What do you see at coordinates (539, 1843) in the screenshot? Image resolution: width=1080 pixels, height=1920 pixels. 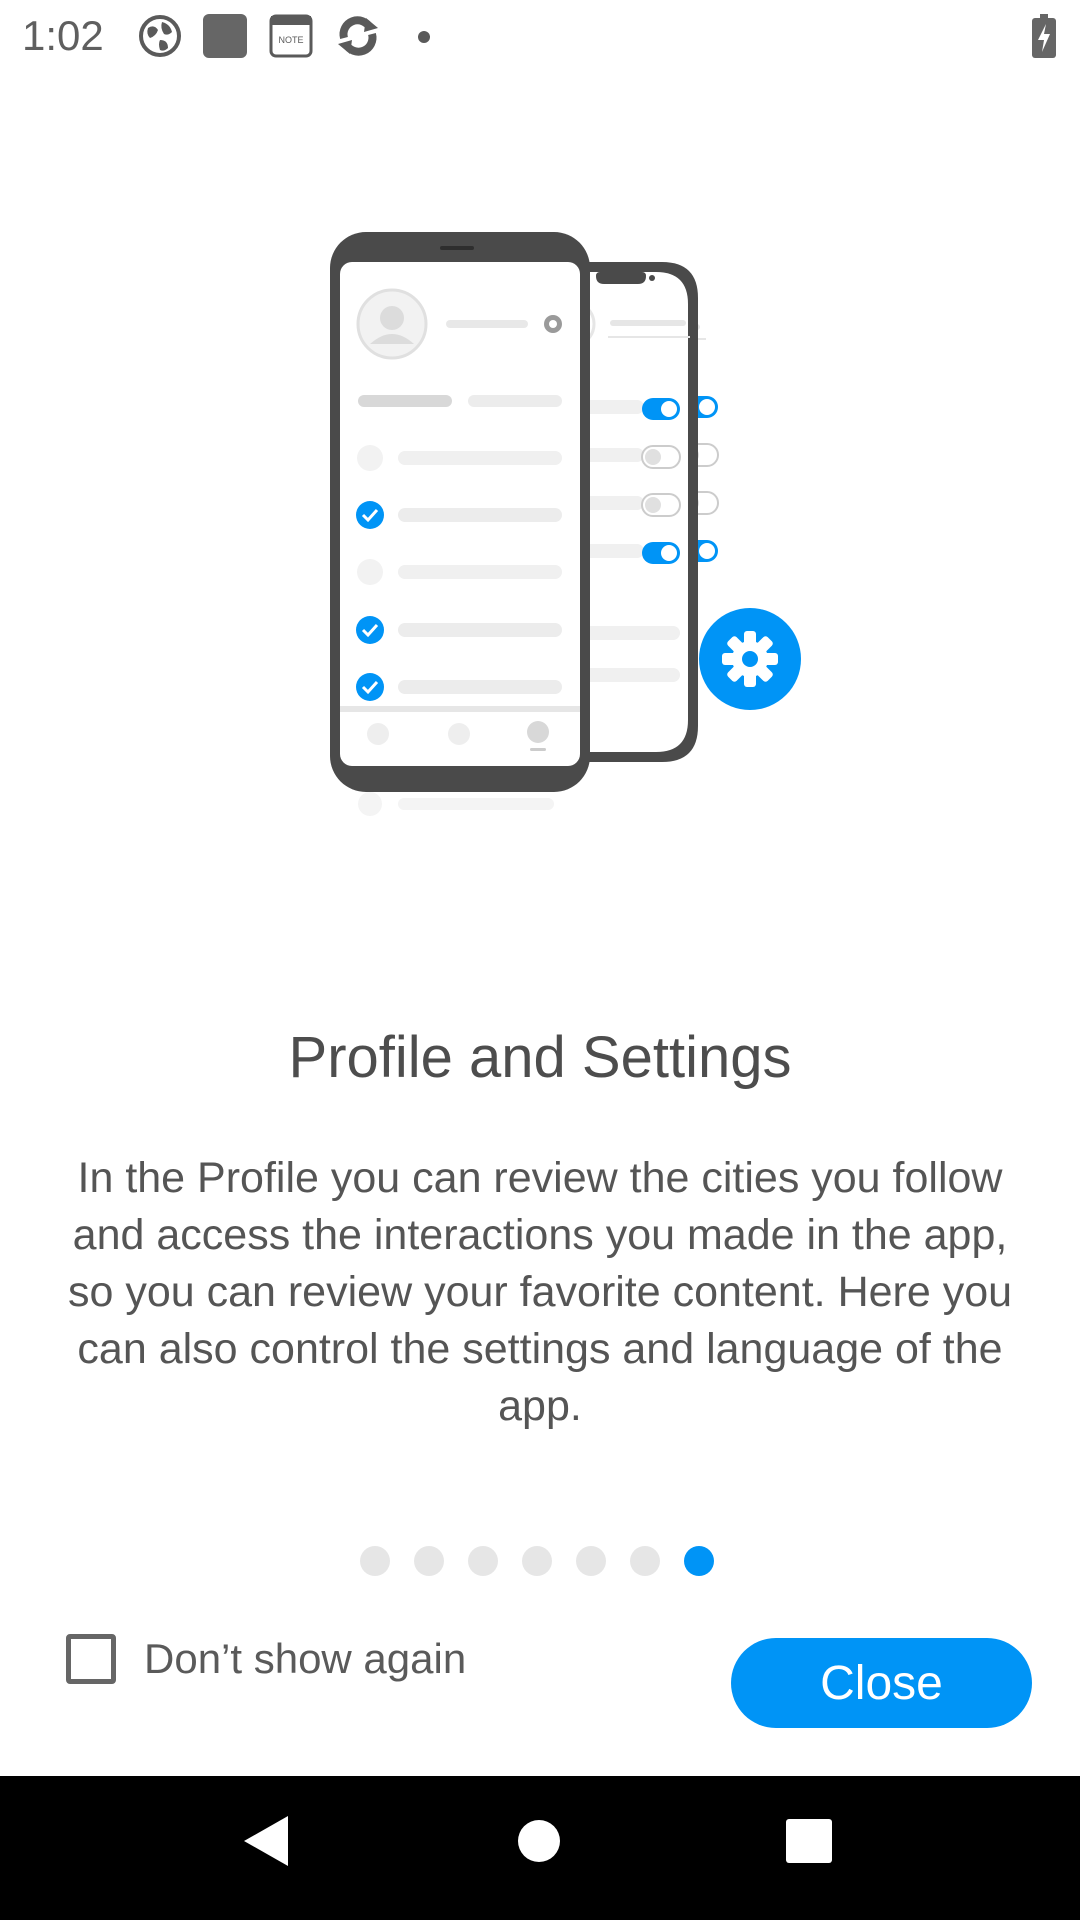 I see `home-icon` at bounding box center [539, 1843].